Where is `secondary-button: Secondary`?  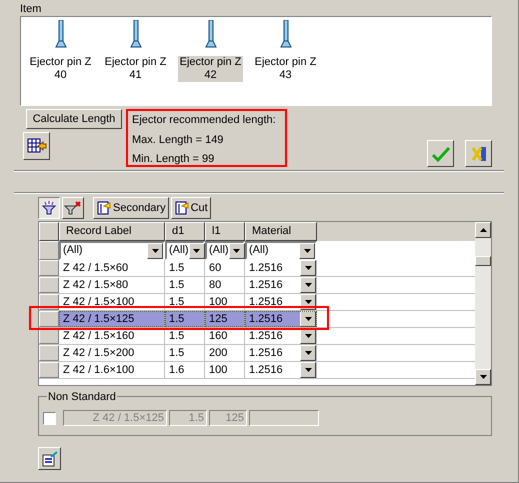
secondary-button: Secondary is located at coordinates (131, 208).